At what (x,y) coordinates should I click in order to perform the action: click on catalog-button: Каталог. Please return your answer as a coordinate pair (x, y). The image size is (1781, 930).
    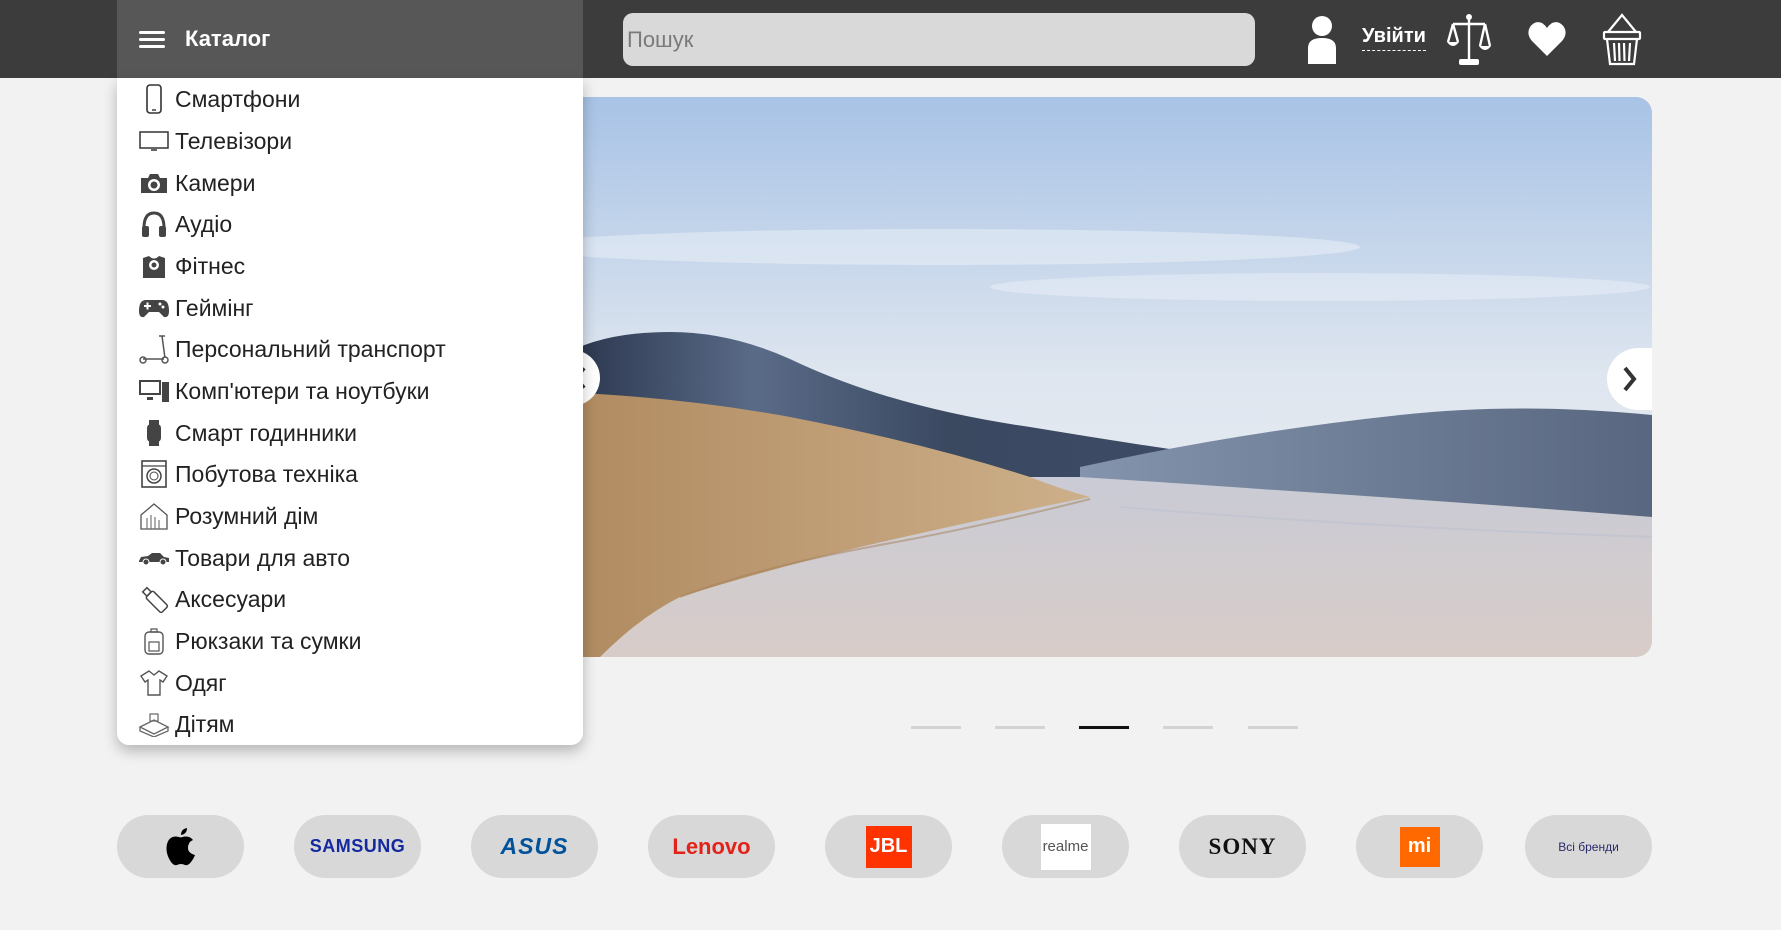
    Looking at the image, I should click on (350, 39).